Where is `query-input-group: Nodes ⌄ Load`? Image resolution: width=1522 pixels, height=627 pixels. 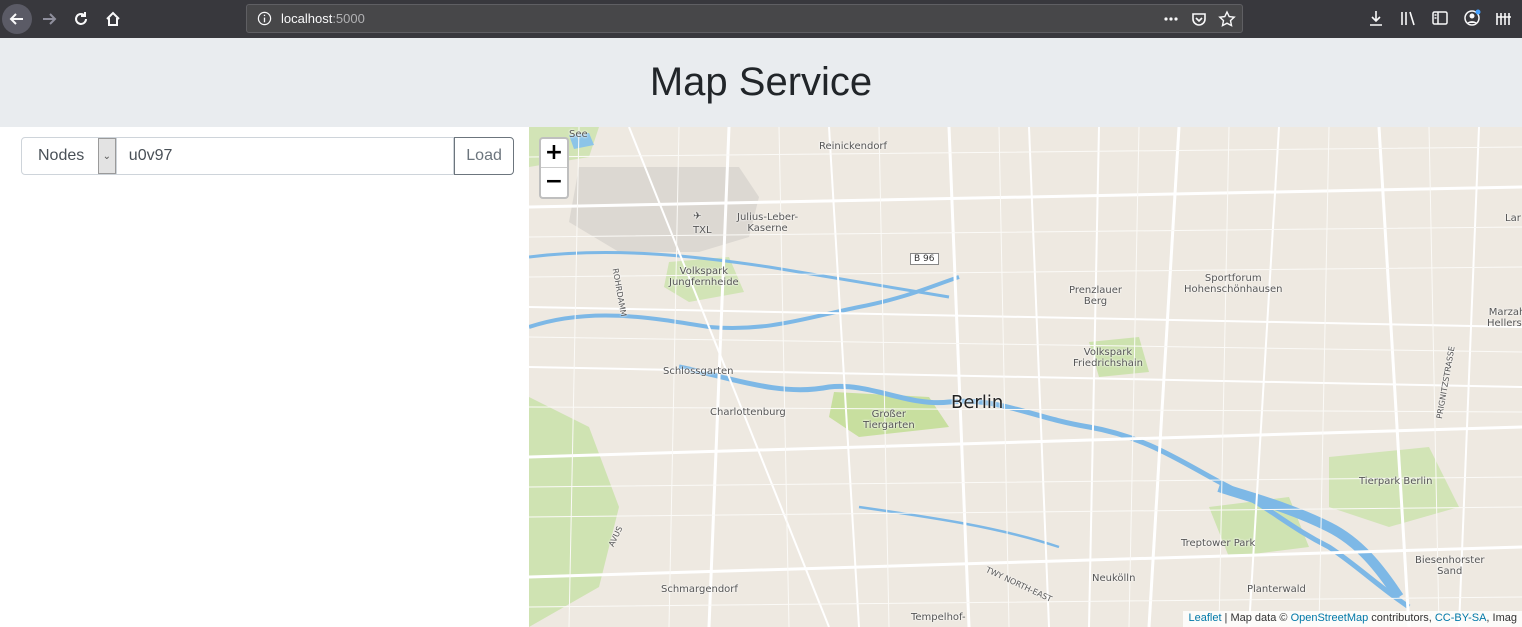
query-input-group: Nodes ⌄ Load is located at coordinates (267, 156).